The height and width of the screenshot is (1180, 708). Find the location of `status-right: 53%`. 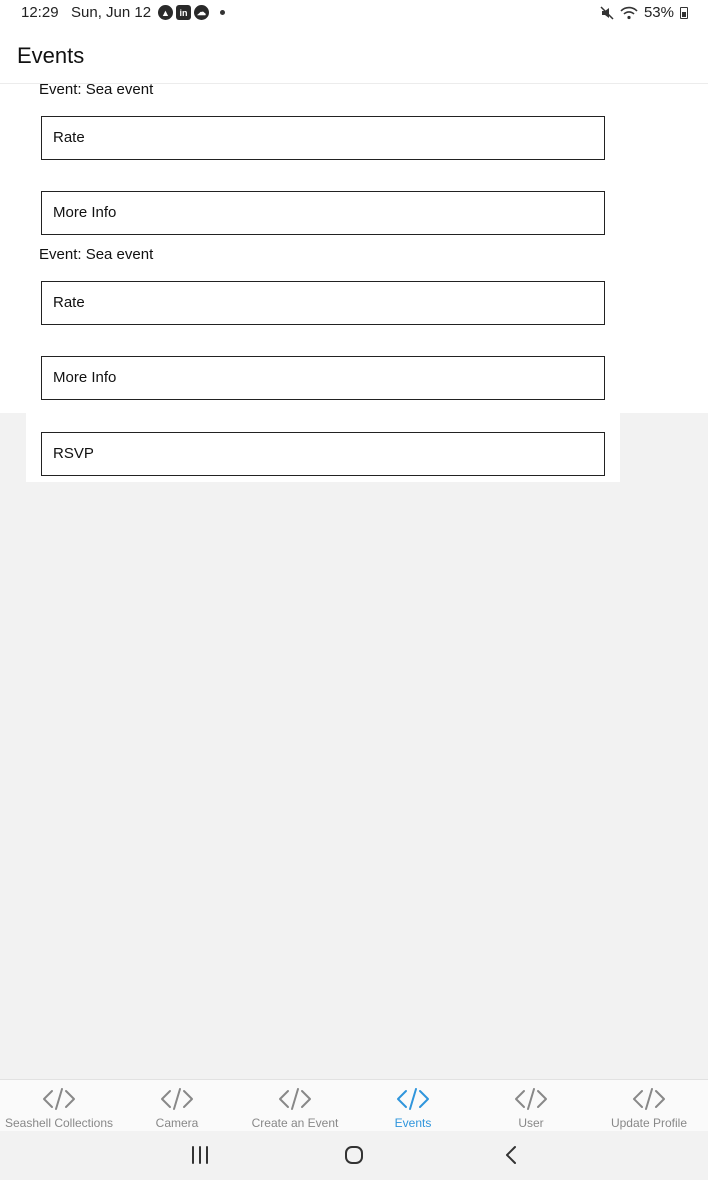

status-right: 53% is located at coordinates (644, 12).